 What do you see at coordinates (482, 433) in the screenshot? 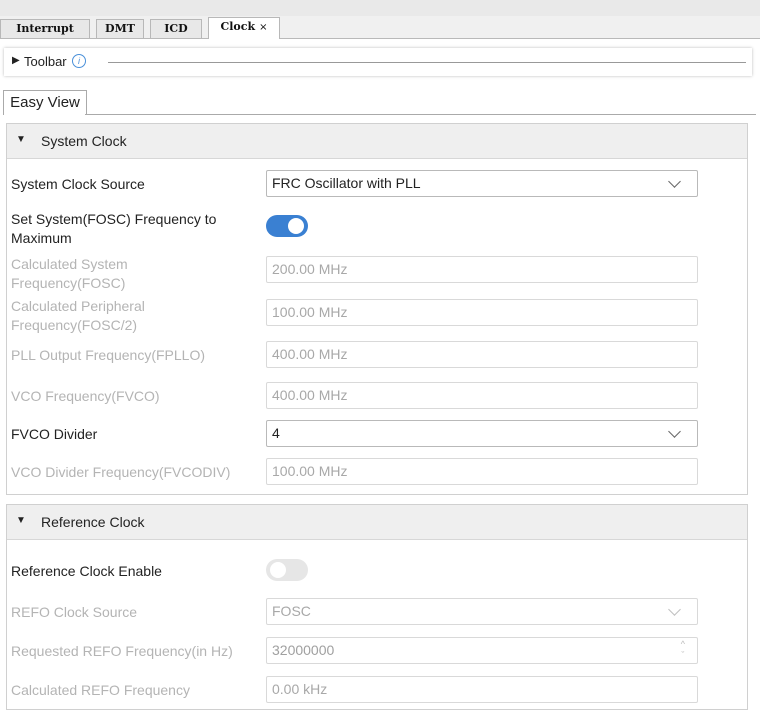
I see `fvco-divider-select: 4` at bounding box center [482, 433].